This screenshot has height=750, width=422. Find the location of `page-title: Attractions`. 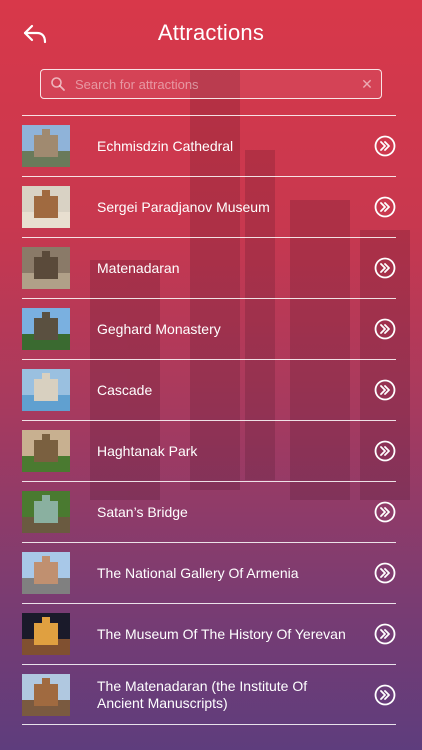

page-title: Attractions is located at coordinates (211, 32).